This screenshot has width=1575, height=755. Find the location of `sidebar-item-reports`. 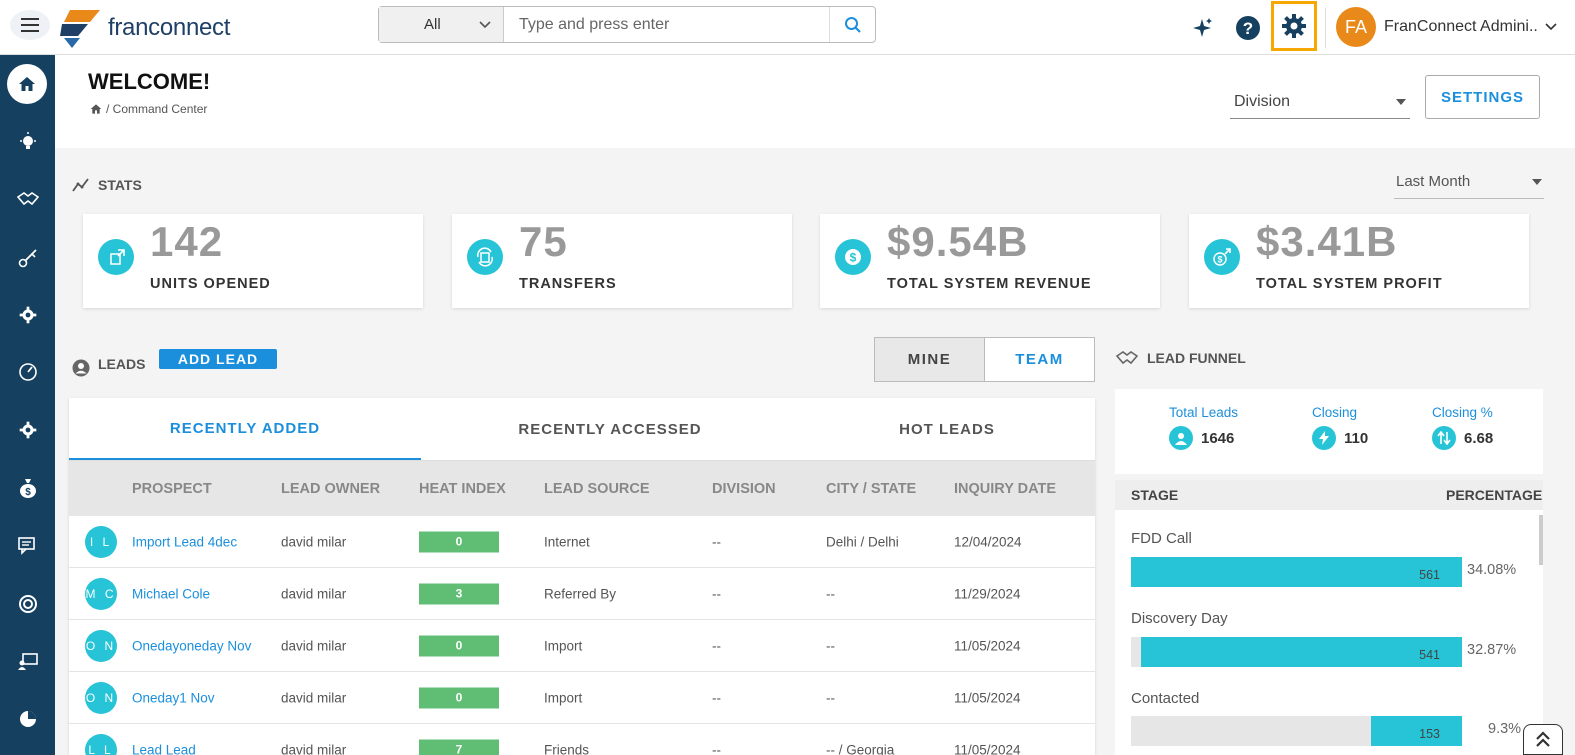

sidebar-item-reports is located at coordinates (27, 719).